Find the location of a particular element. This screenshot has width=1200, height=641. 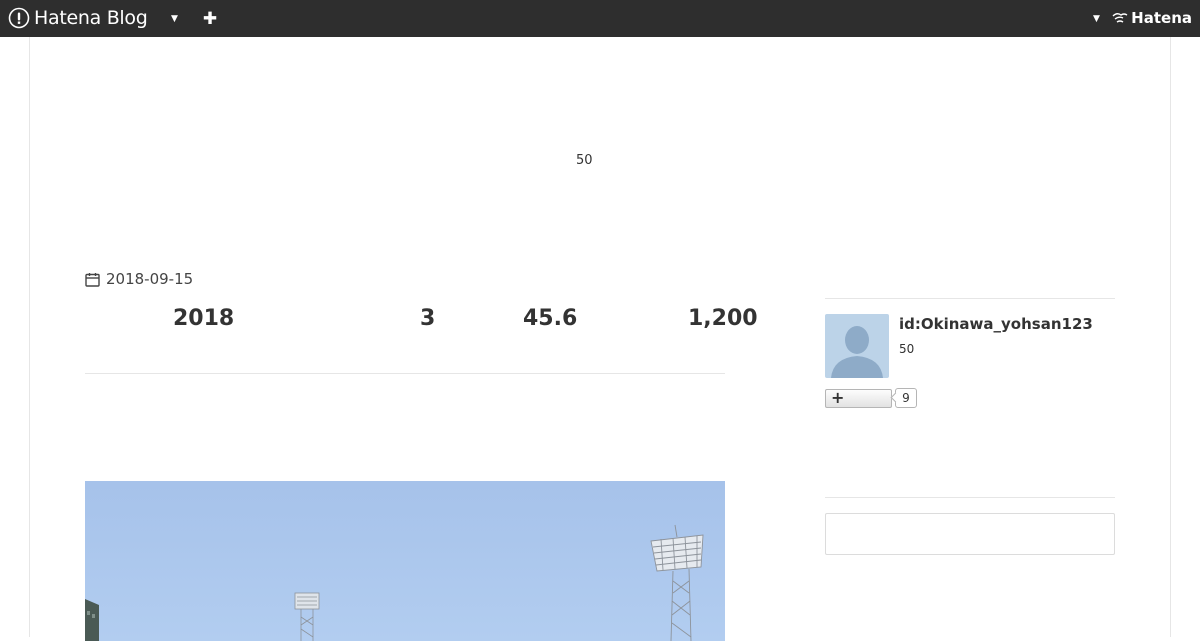

subscriber-count-badge: 9 is located at coordinates (906, 398).